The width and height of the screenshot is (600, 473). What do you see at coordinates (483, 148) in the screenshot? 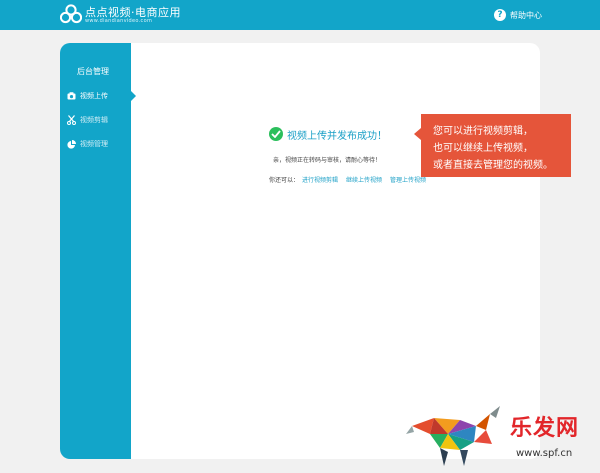
I see `tooltip-line: 也可以继续上传视频，` at bounding box center [483, 148].